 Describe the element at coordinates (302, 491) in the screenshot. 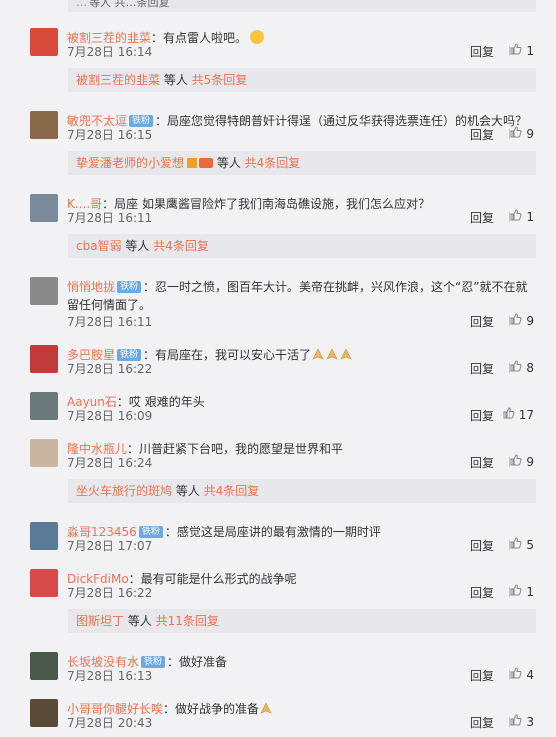

I see `more-replies-bar: 坐火车旅行的斑鸠 等人 共4条回复` at that location.